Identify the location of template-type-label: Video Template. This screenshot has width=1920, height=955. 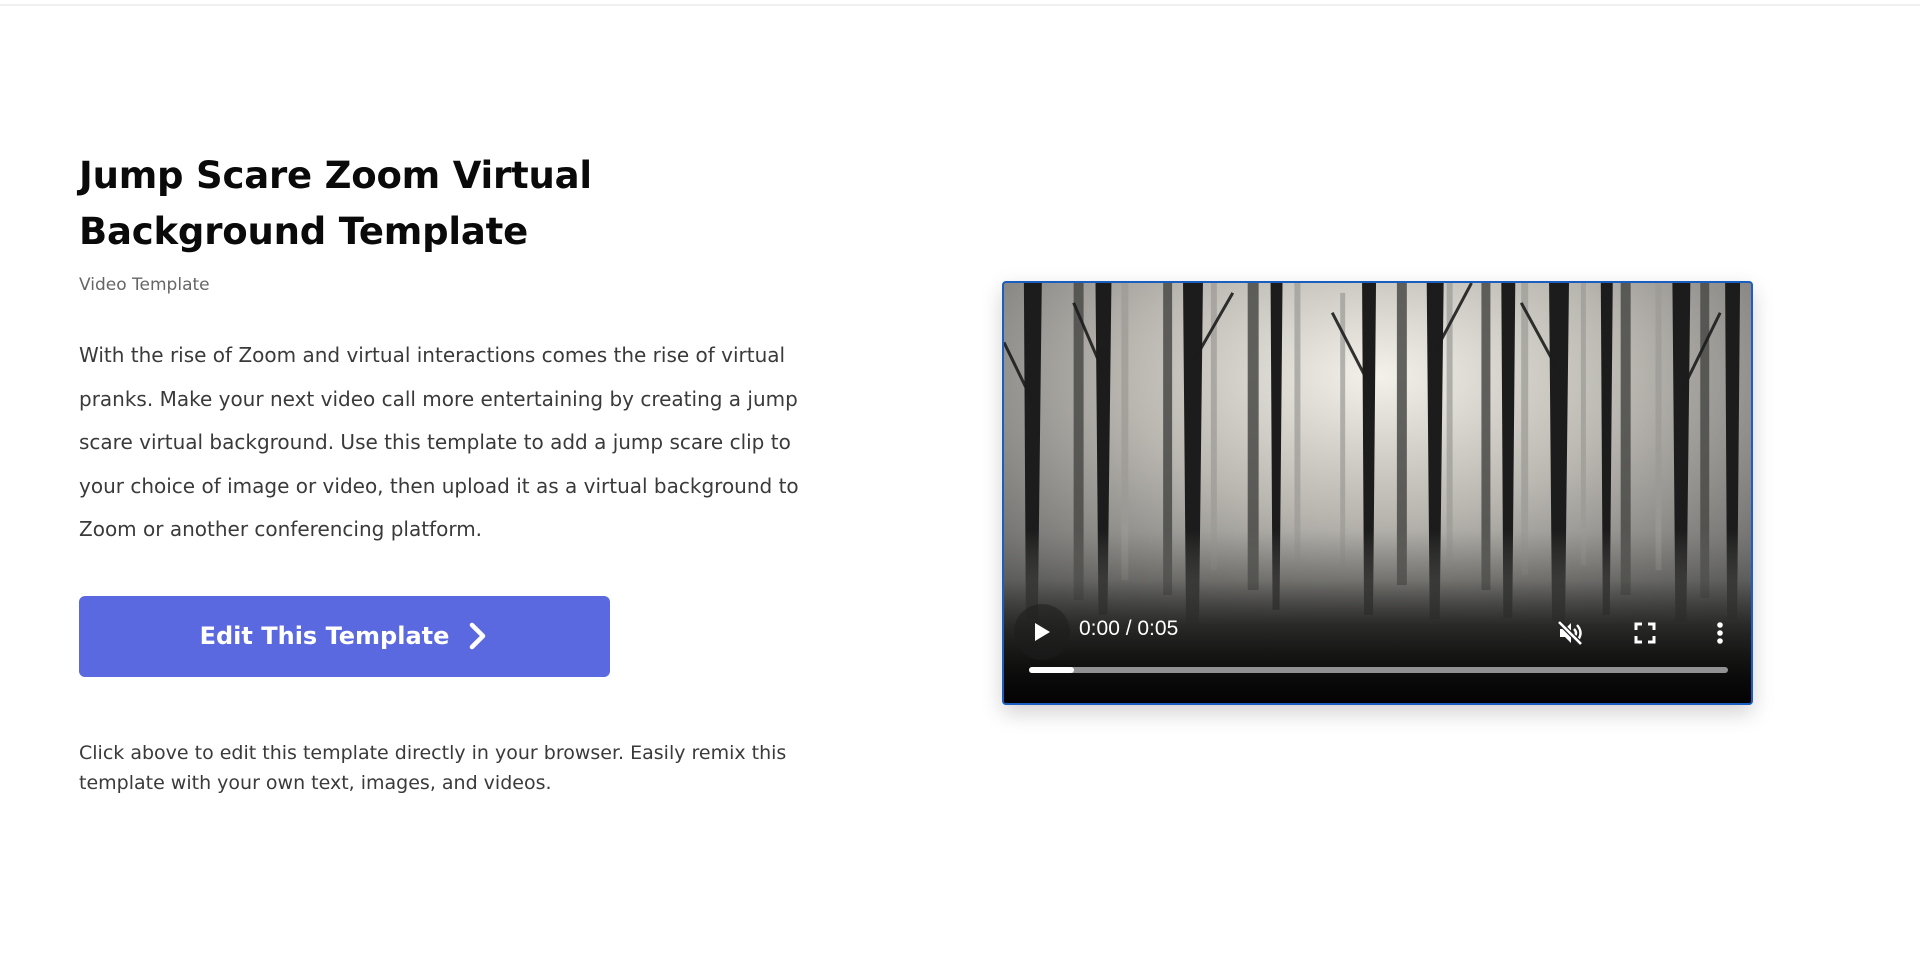
(144, 285).